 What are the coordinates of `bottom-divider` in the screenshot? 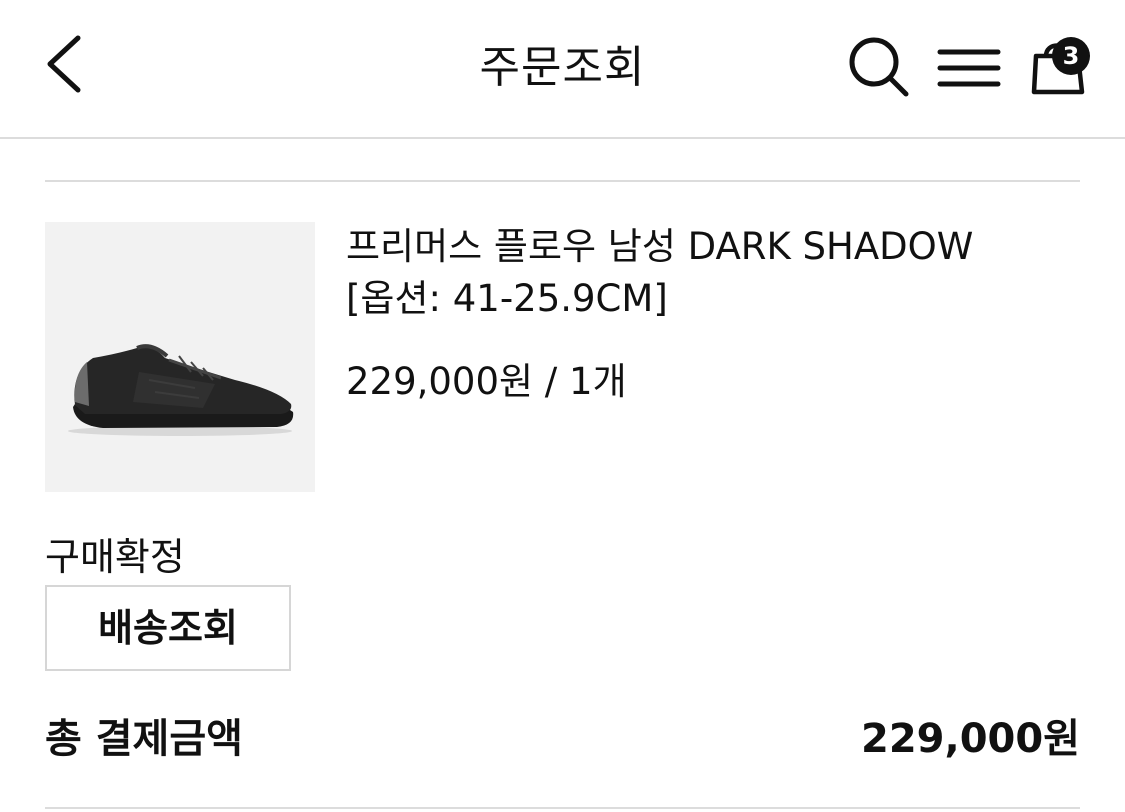 It's located at (562, 808).